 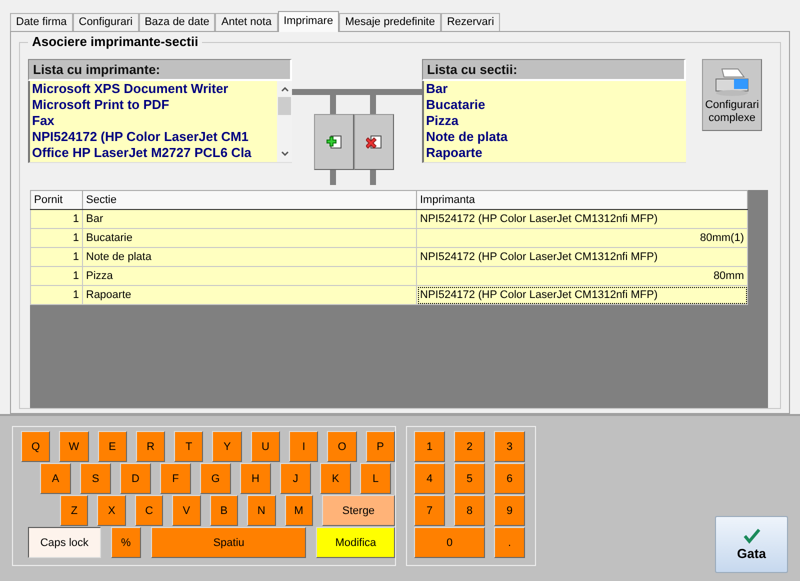 I want to click on keypad-key: 4, so click(x=429, y=478).